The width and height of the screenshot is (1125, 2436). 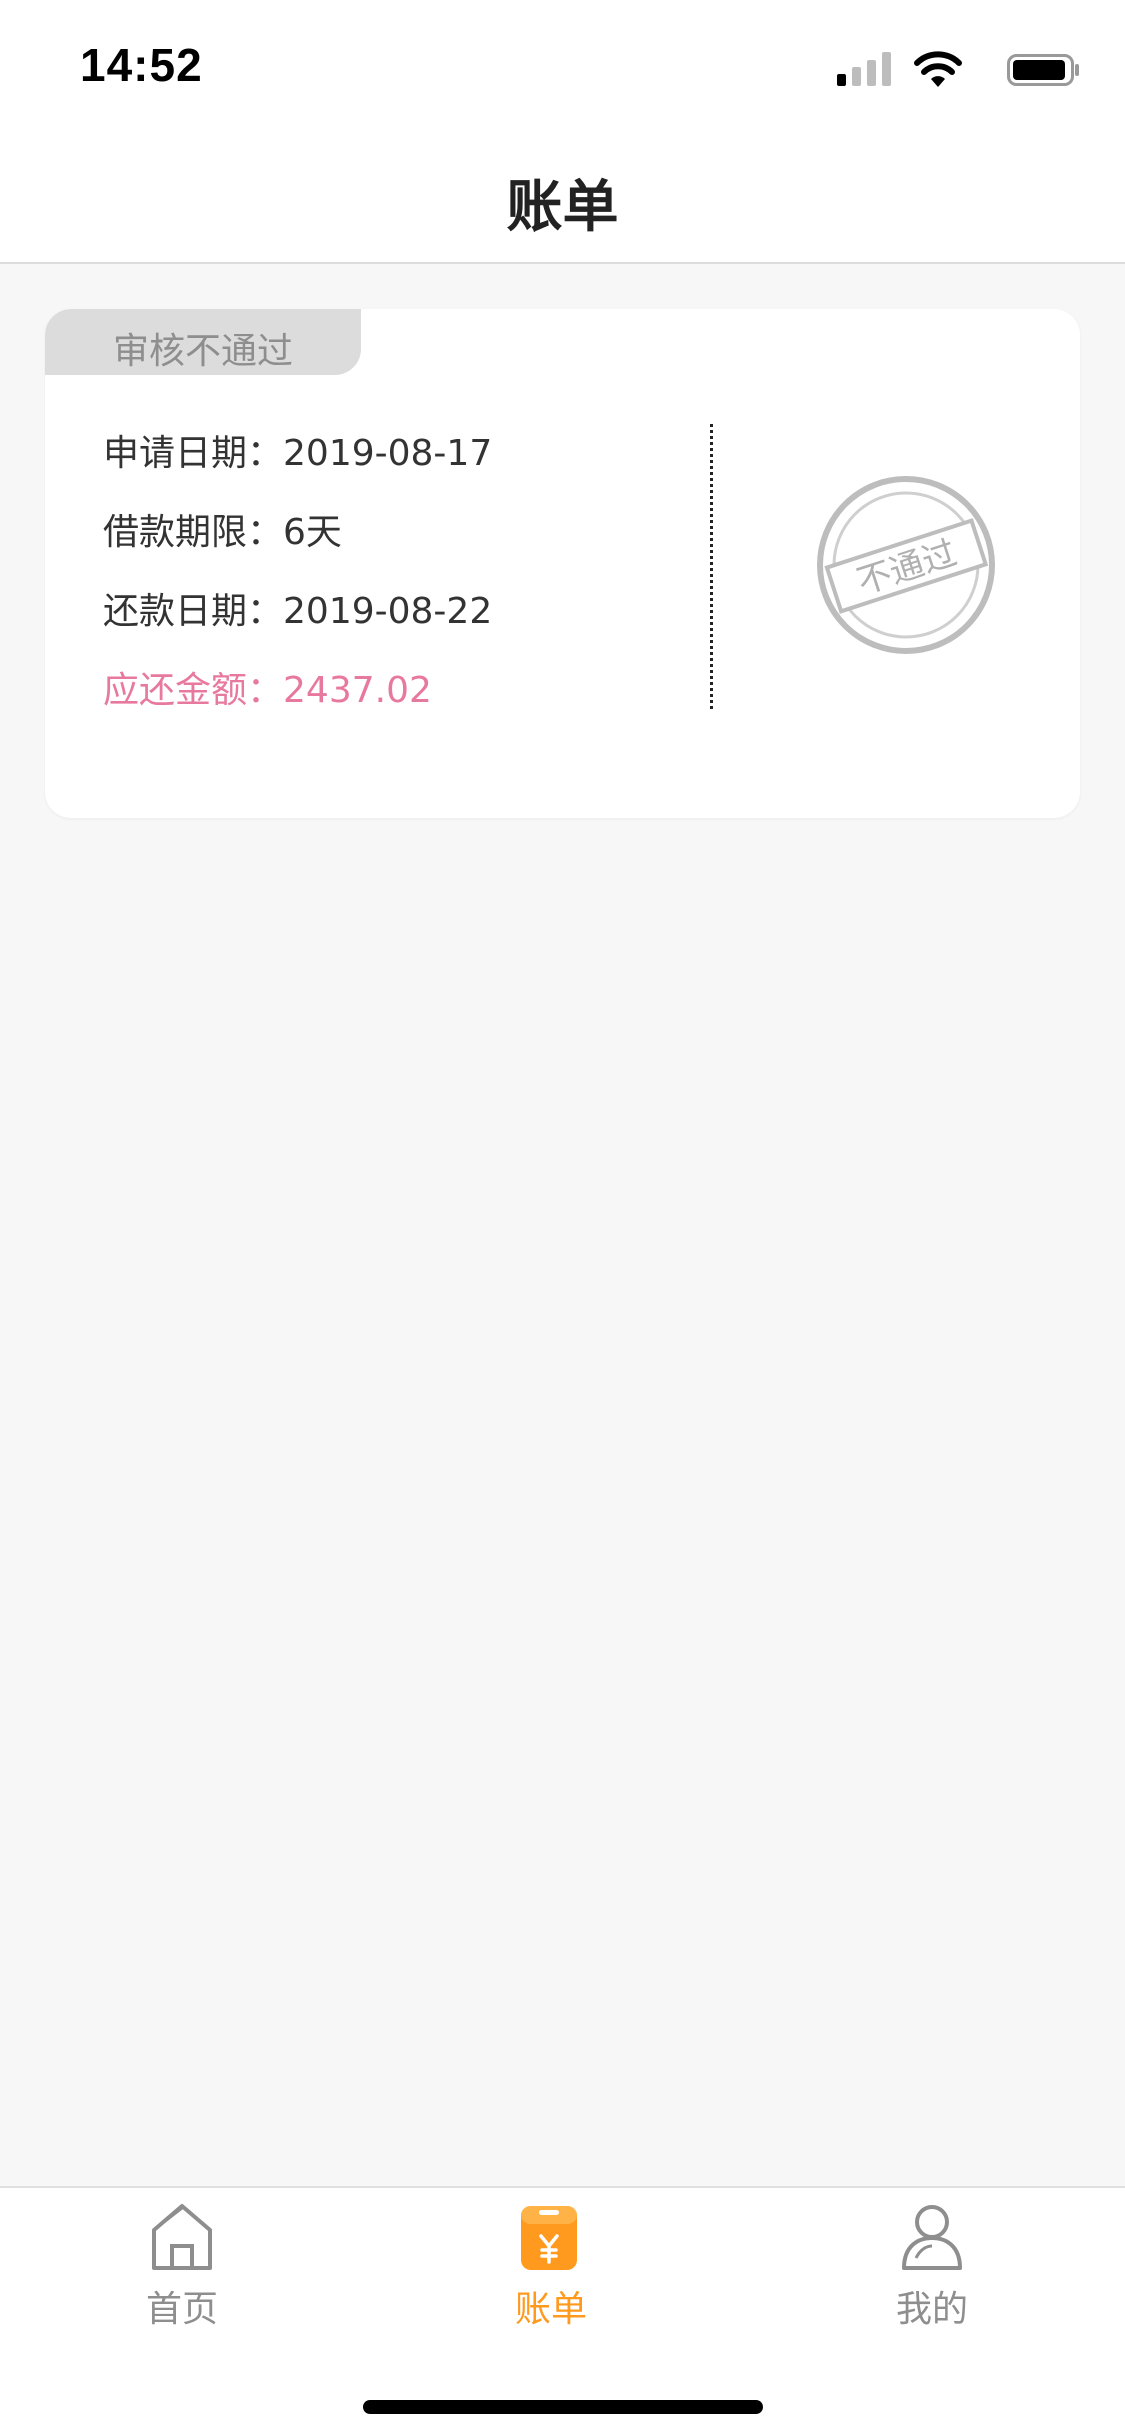 What do you see at coordinates (193, 611) in the screenshot?
I see `repay-date-label: 还款日期：` at bounding box center [193, 611].